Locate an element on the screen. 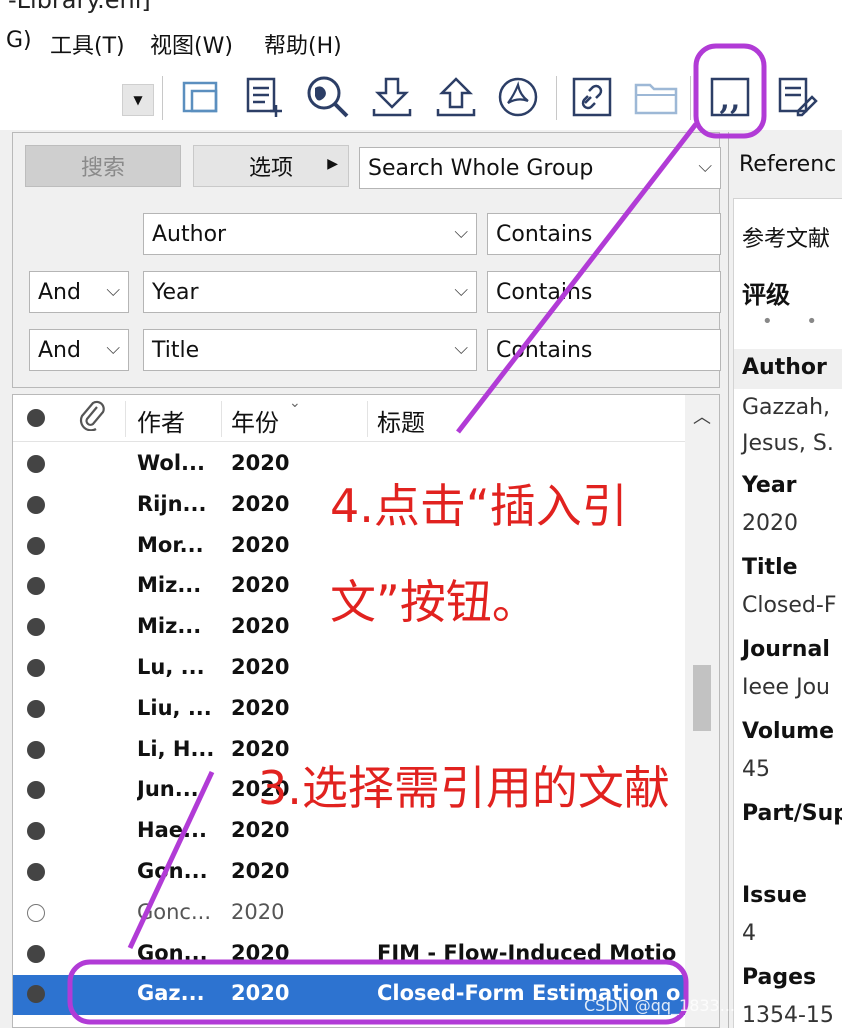 This screenshot has height=1028, width=842. annotation-step4-line2: 文”按钮。 is located at coordinates (434, 602).